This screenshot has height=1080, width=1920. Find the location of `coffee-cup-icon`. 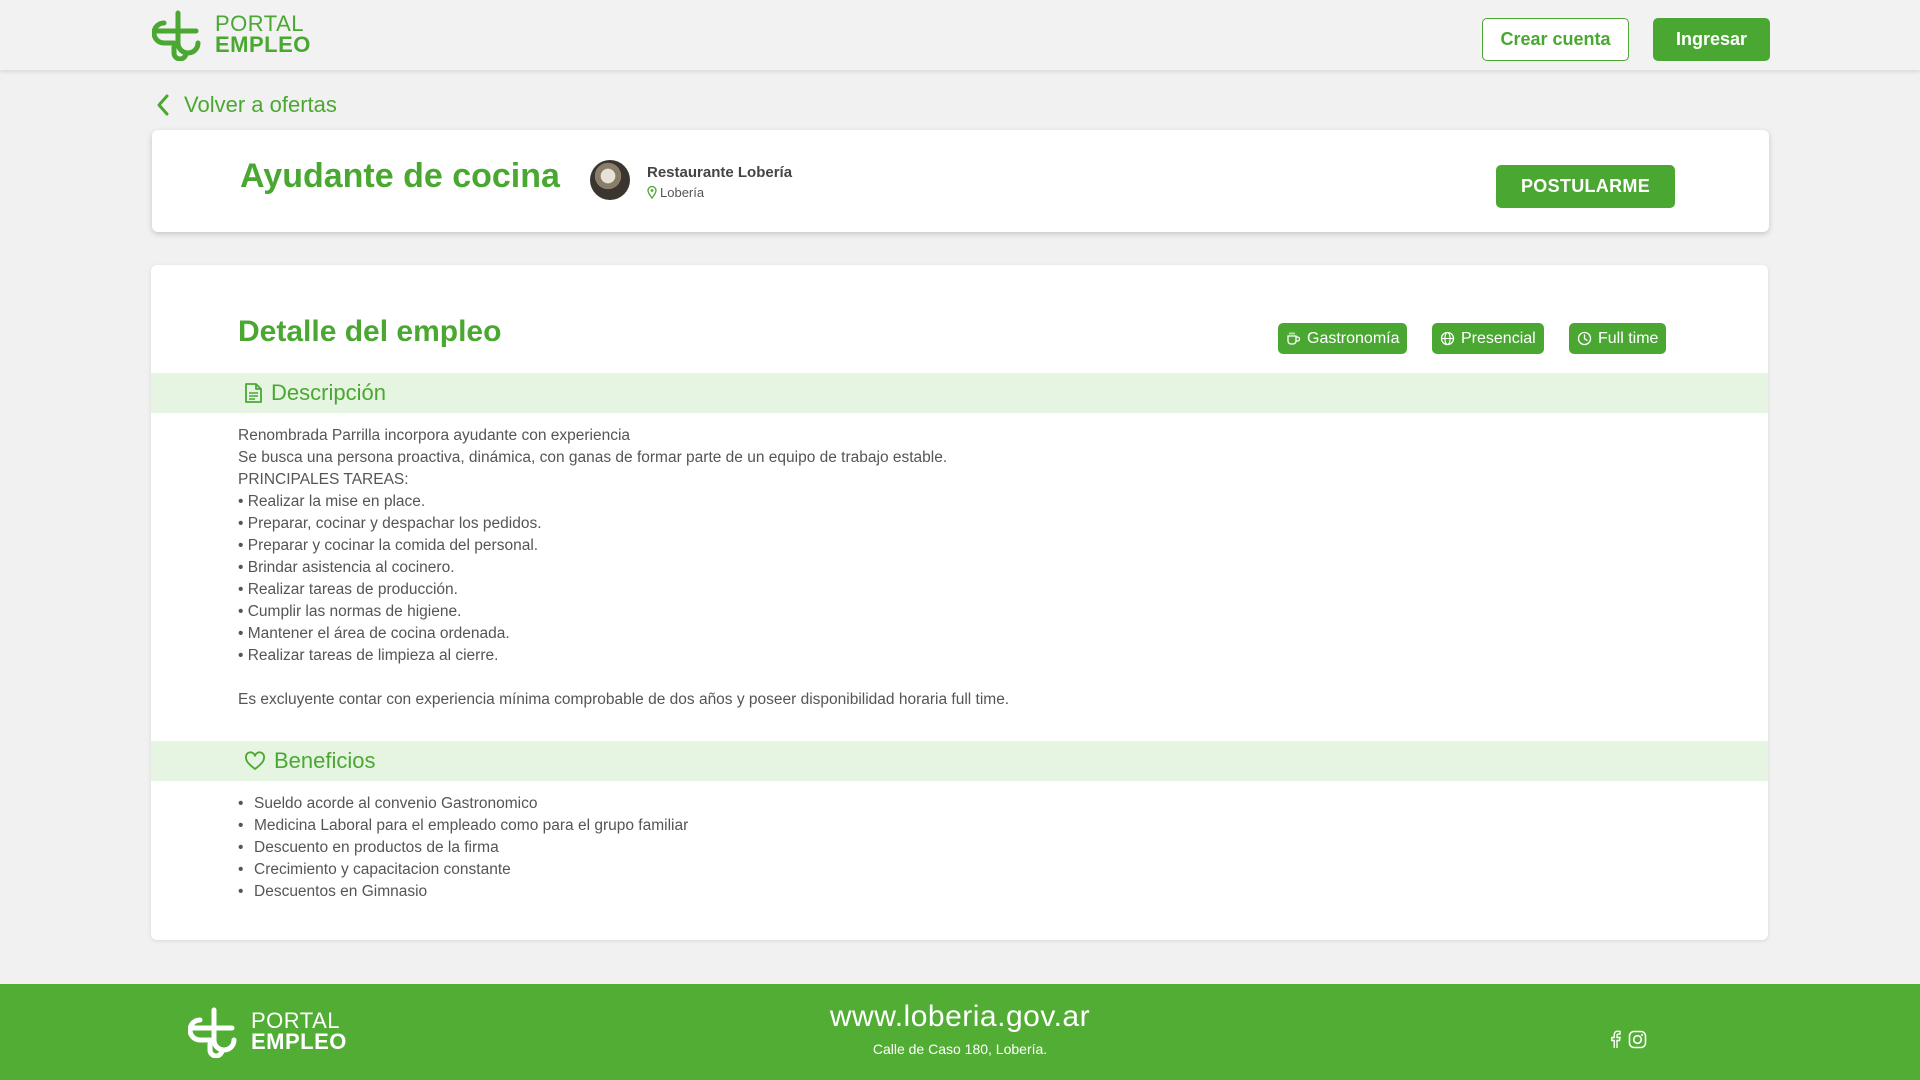

coffee-cup-icon is located at coordinates (1294, 338).